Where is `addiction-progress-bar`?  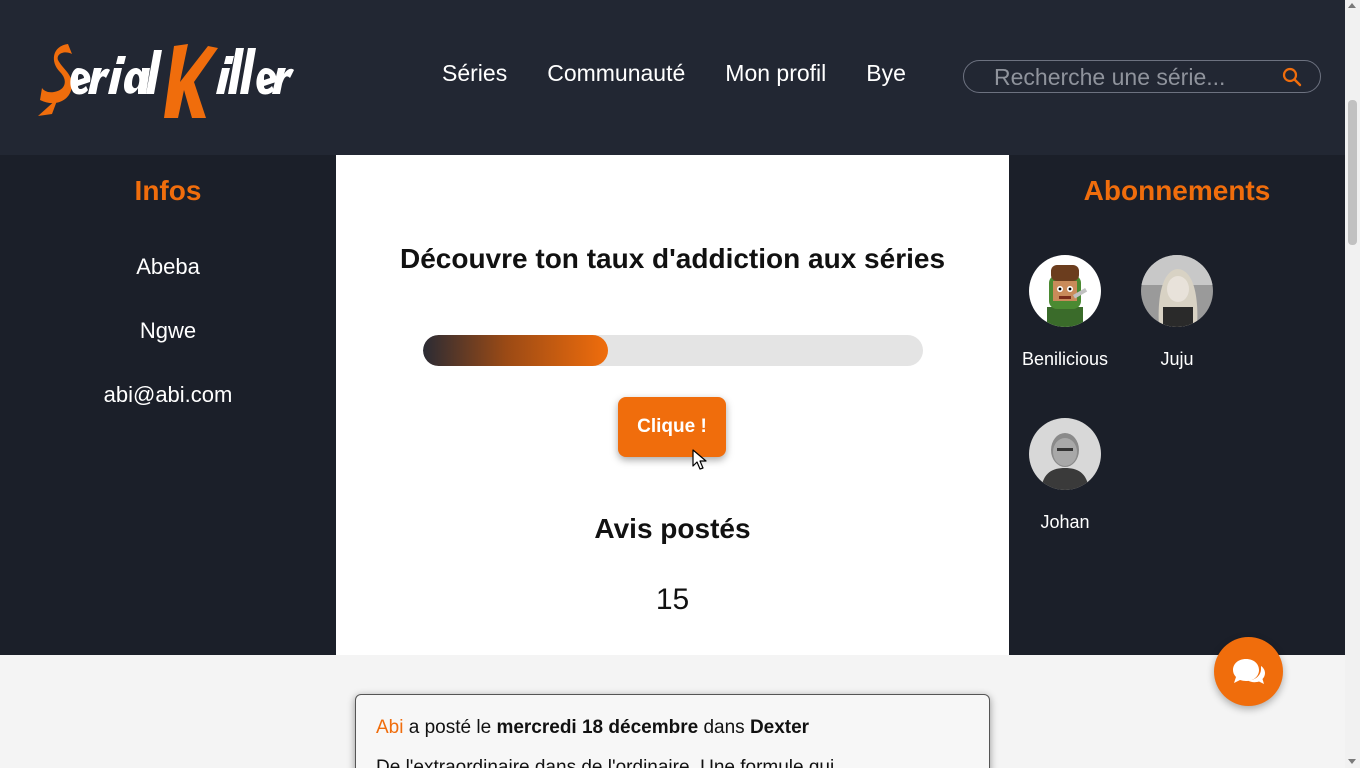 addiction-progress-bar is located at coordinates (673, 350).